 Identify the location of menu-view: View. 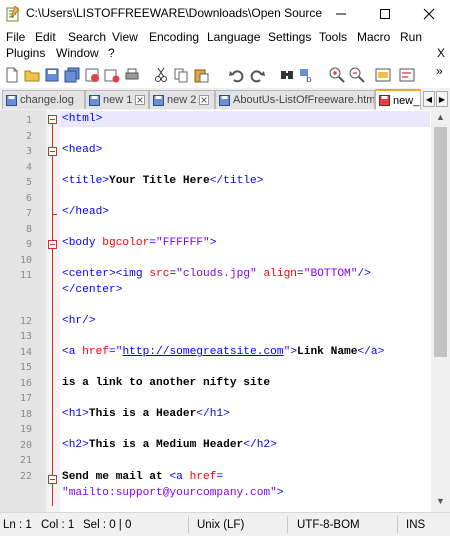
(125, 37).